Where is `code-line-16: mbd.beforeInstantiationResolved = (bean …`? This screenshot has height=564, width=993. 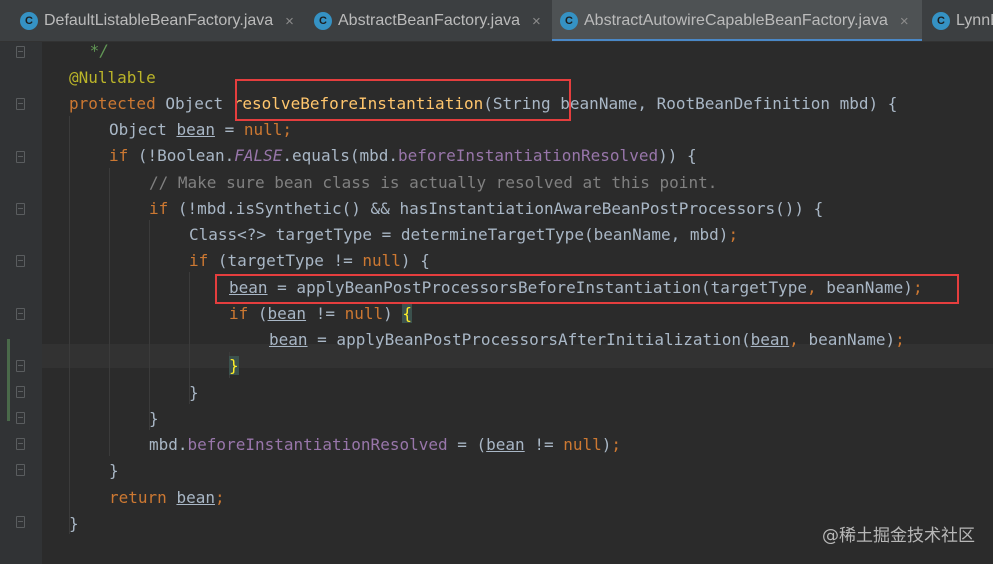 code-line-16: mbd.beforeInstantiationResolved = (bean … is located at coordinates (385, 444).